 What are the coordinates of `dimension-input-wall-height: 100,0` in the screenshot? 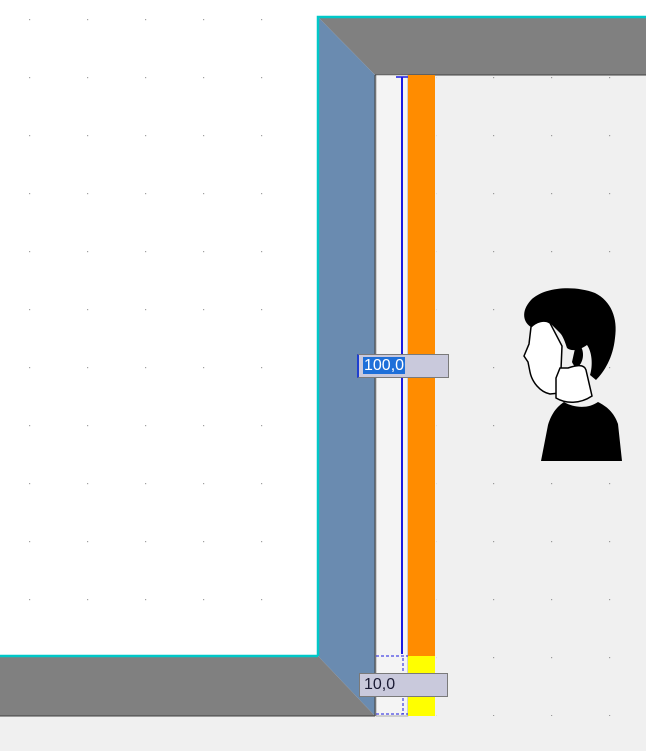 It's located at (403, 366).